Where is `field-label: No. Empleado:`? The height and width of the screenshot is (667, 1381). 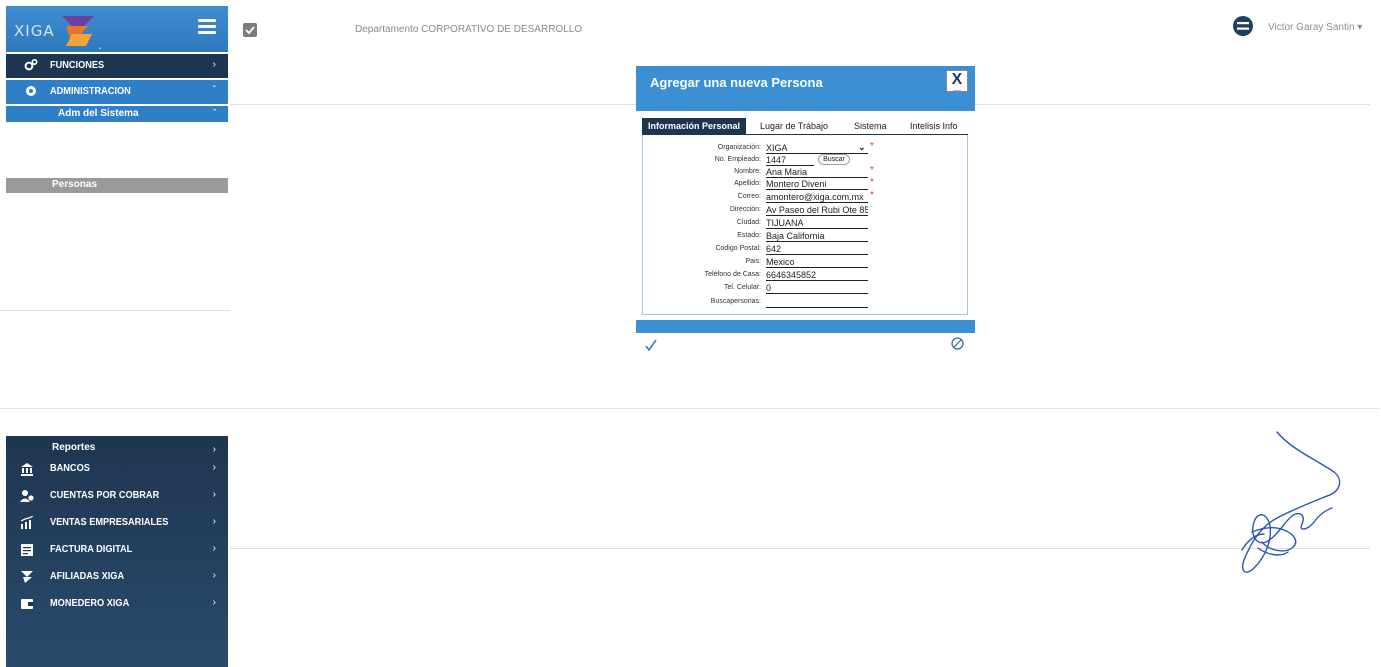
field-label: No. Empleado: is located at coordinates (737, 159).